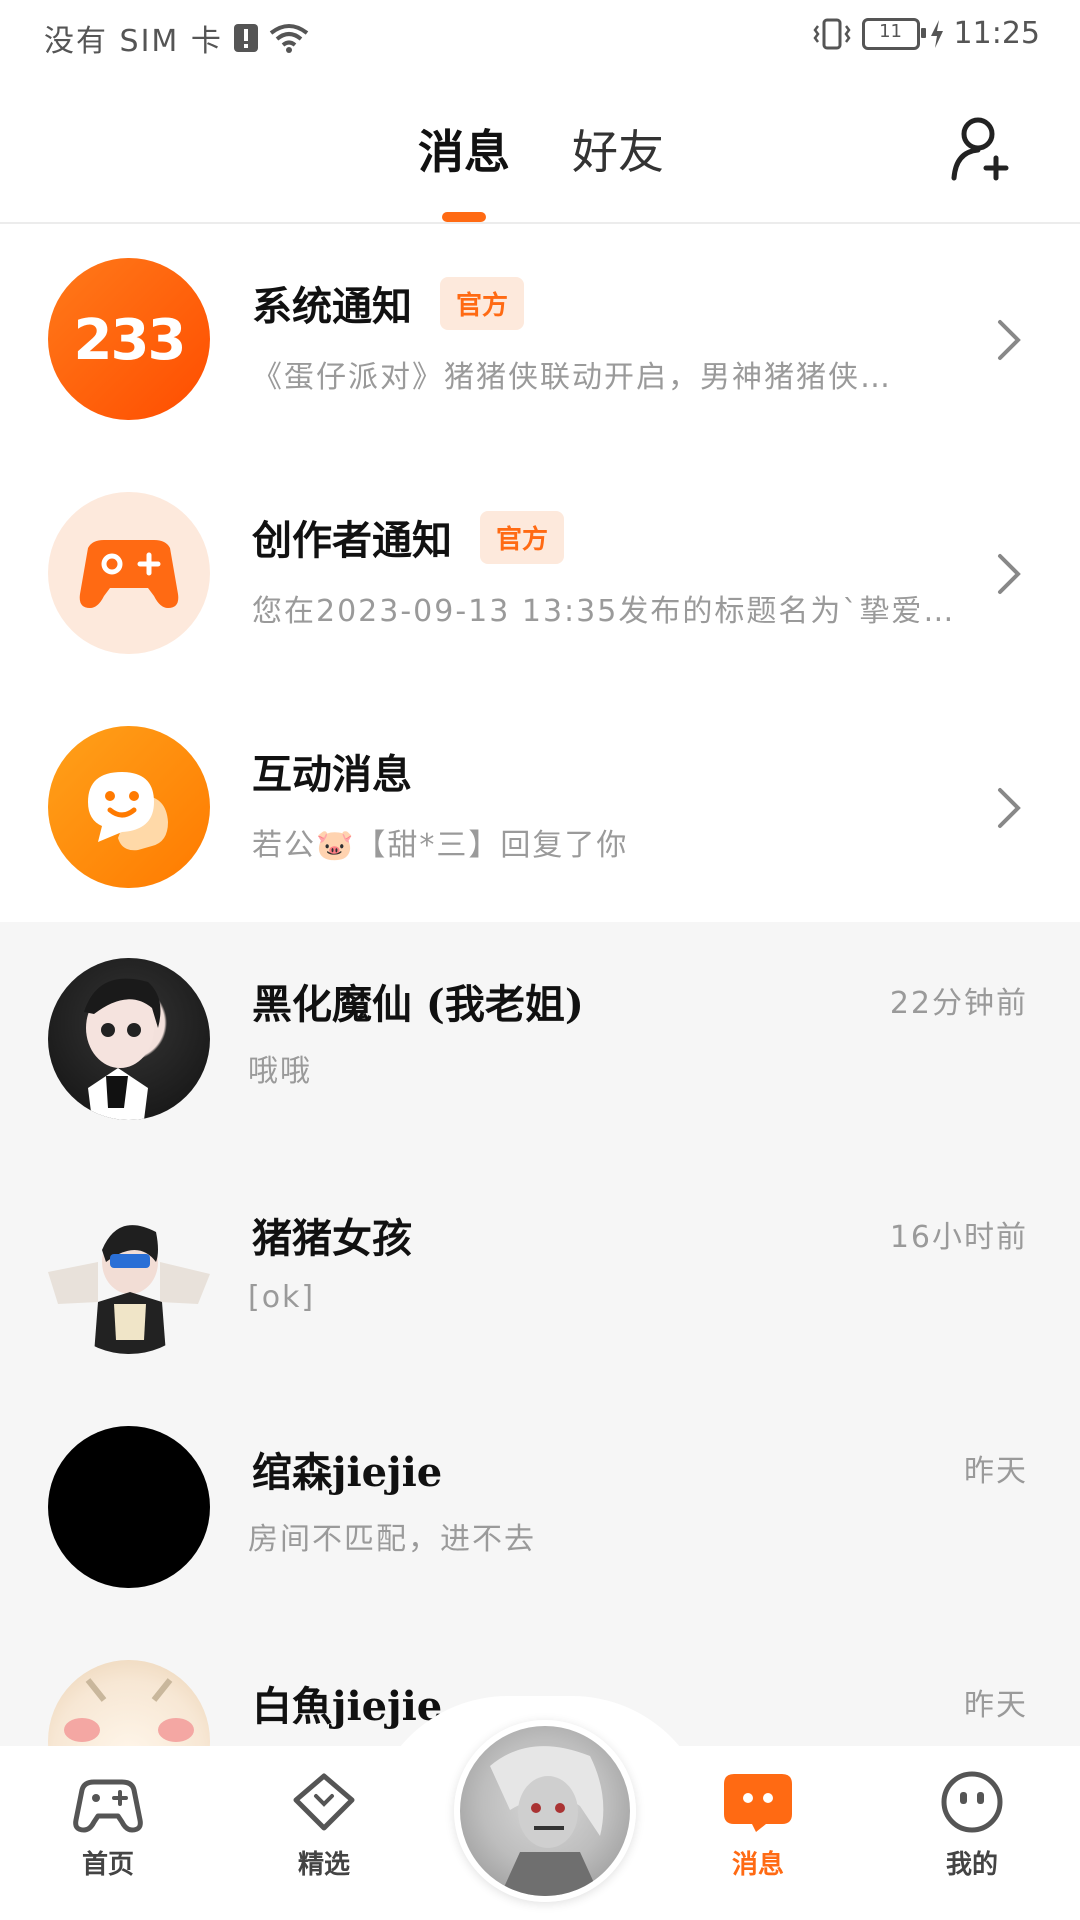 This screenshot has width=1080, height=1920. Describe the element at coordinates (324, 1802) in the screenshot. I see `heart-icon` at that location.